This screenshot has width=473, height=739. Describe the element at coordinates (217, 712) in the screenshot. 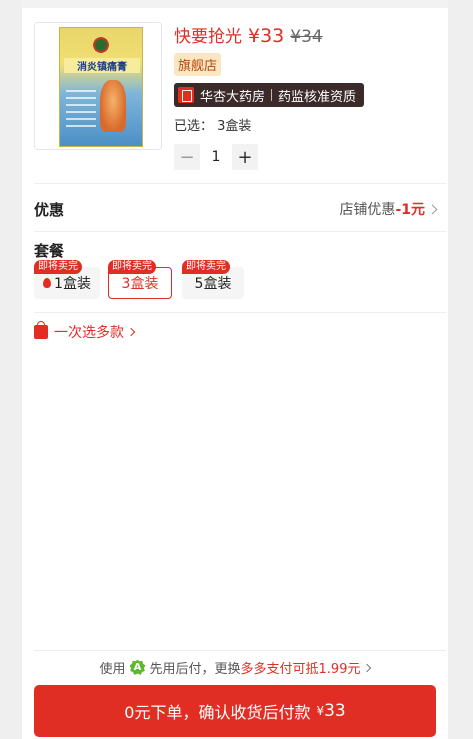

I see `order-button-label: 0元下单，确认收货后付款` at that location.